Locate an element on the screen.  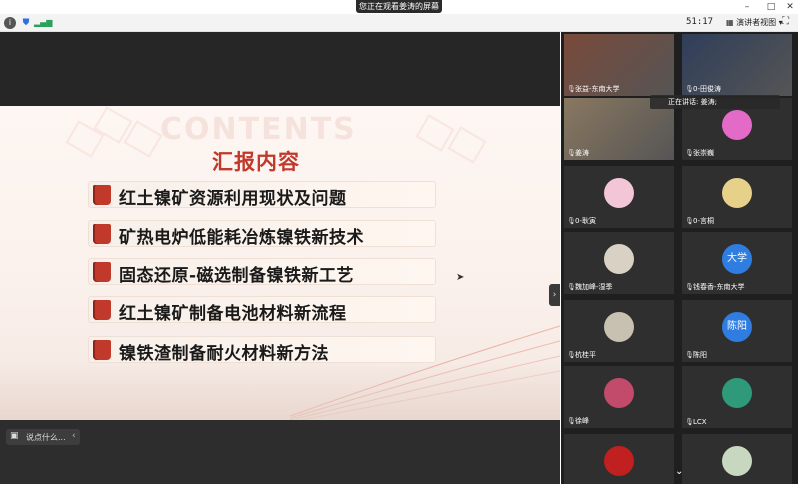
participant-name-label: 🎙0-耿寅 is located at coordinates (581, 221).